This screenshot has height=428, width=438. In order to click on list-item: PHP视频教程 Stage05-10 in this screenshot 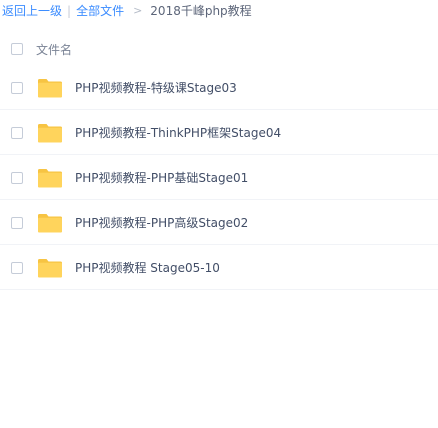, I will do `click(219, 268)`.